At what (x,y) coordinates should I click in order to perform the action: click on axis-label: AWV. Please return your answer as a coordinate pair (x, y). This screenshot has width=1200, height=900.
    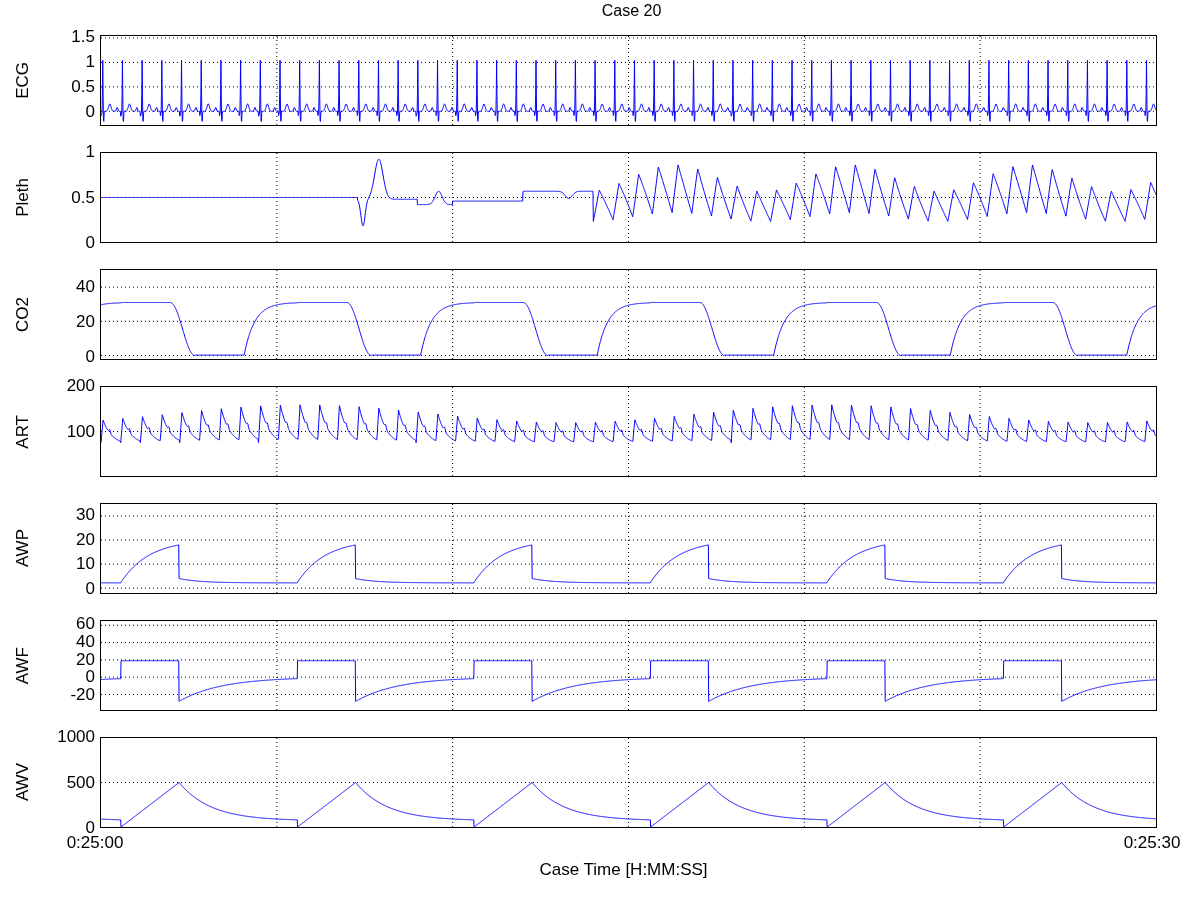
    Looking at the image, I should click on (23, 782).